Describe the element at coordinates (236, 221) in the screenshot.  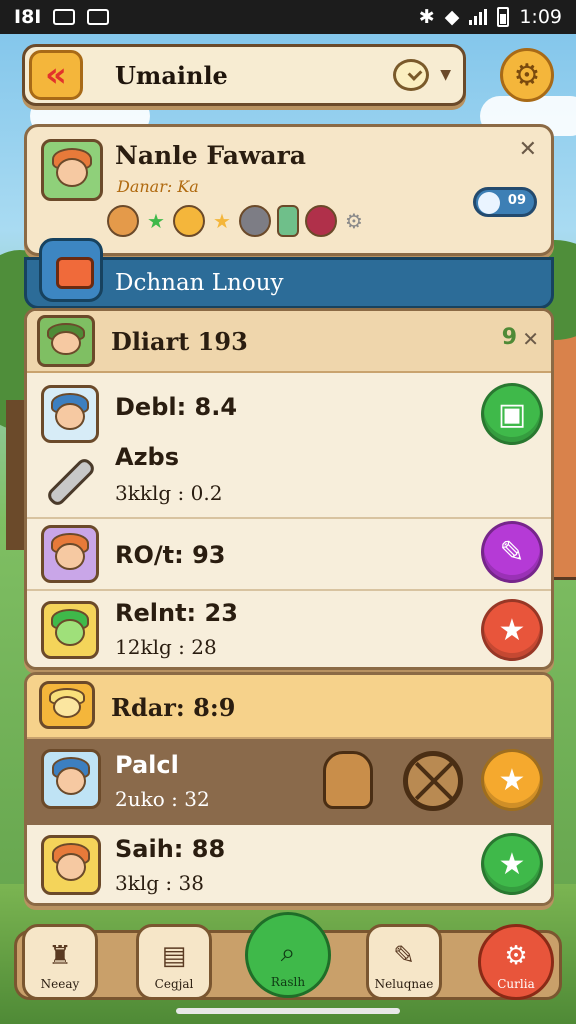
I see `badge-row: ★ ★ ⚙` at that location.